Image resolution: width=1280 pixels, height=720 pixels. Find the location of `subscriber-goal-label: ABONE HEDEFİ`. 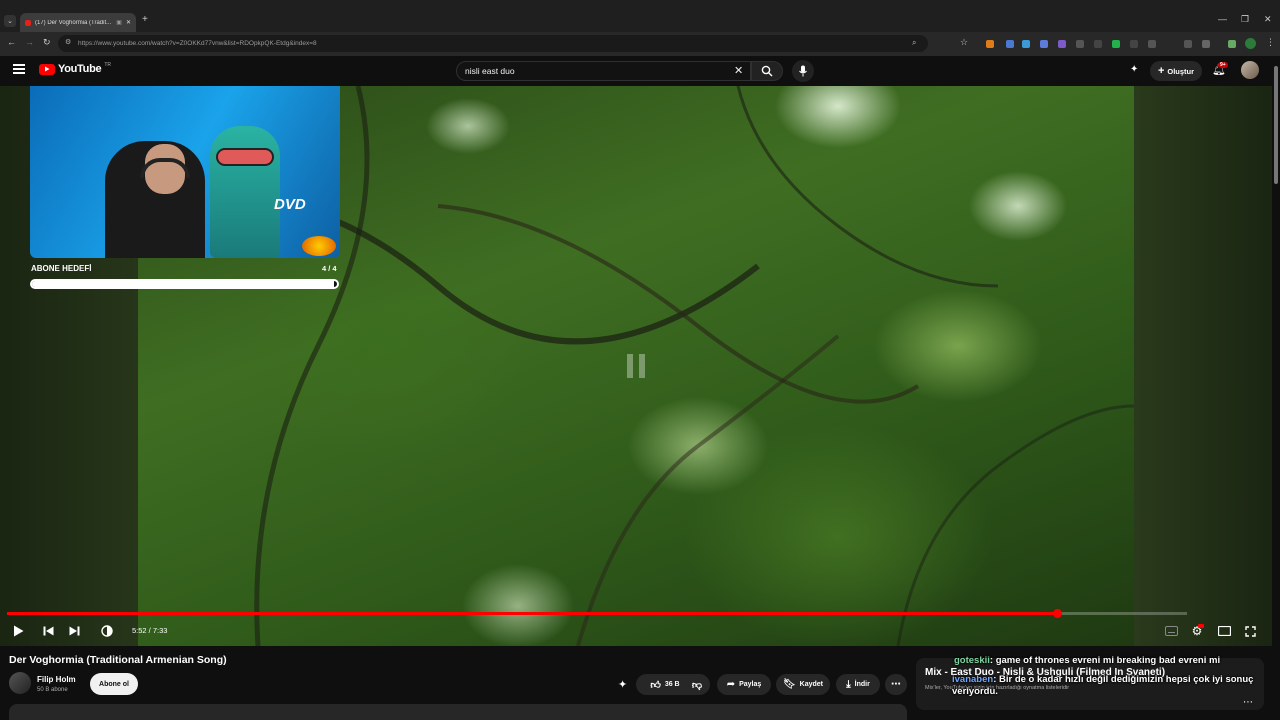

subscriber-goal-label: ABONE HEDEFİ is located at coordinates (61, 268).